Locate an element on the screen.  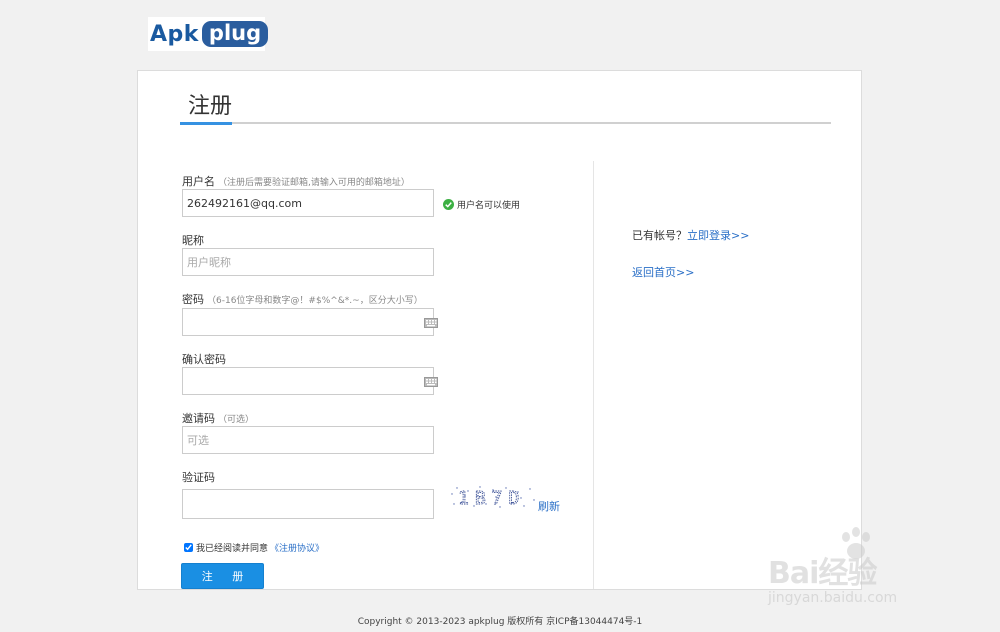
username-hint: （注册后需要验证邮箱,请输入可用的邮箱地址） is located at coordinates (314, 183).